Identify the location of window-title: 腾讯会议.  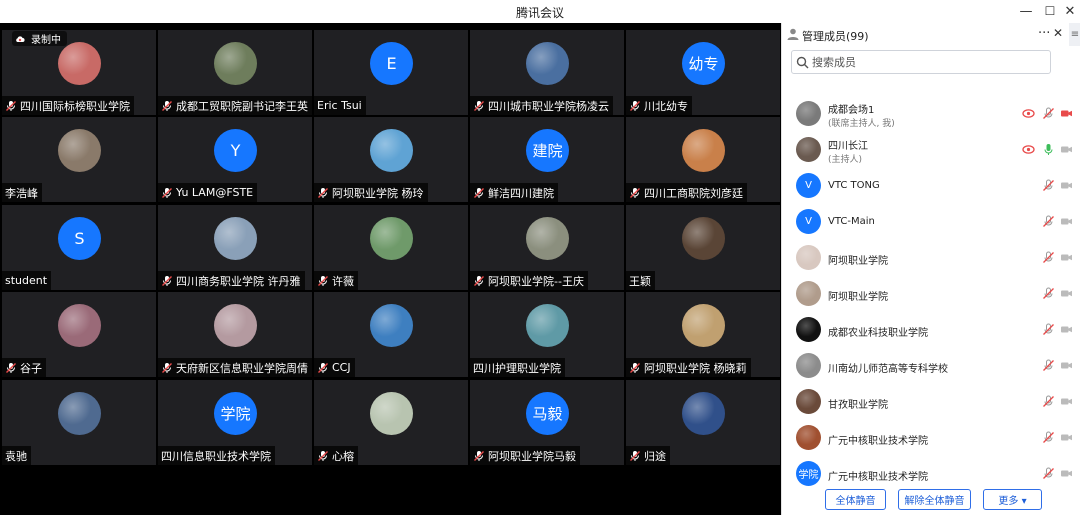
(539, 13).